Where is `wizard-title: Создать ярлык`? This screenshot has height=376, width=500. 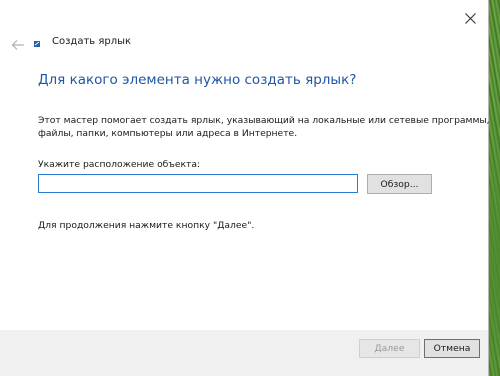 wizard-title: Создать ярлык is located at coordinates (92, 41).